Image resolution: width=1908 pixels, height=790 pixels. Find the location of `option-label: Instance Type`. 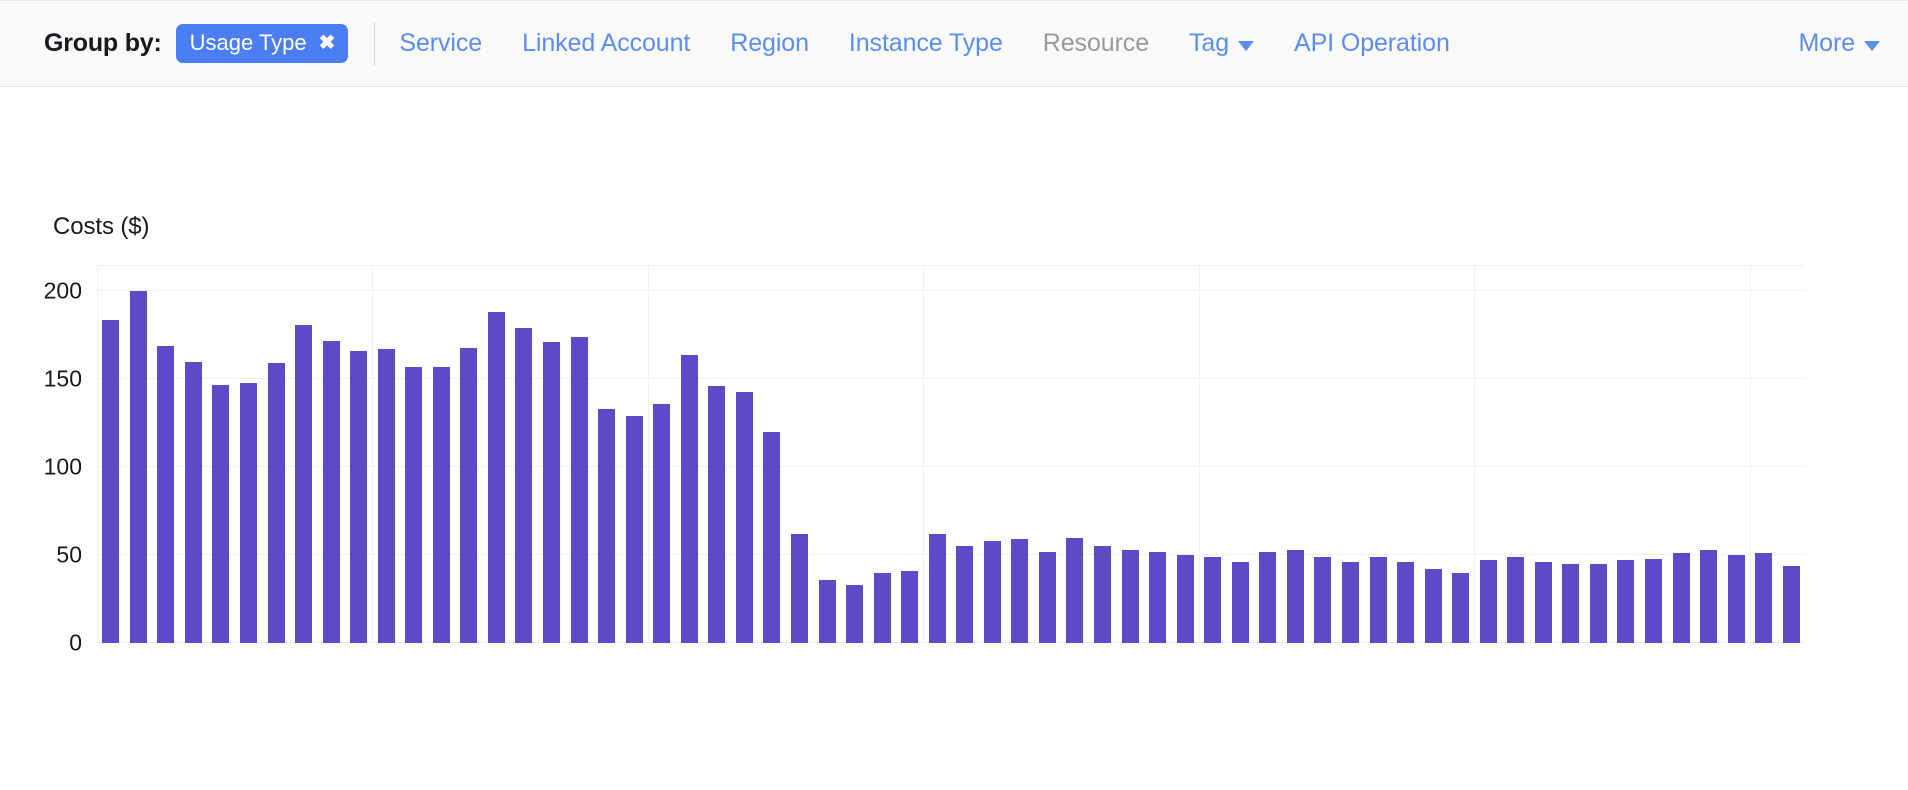

option-label: Instance Type is located at coordinates (925, 43).